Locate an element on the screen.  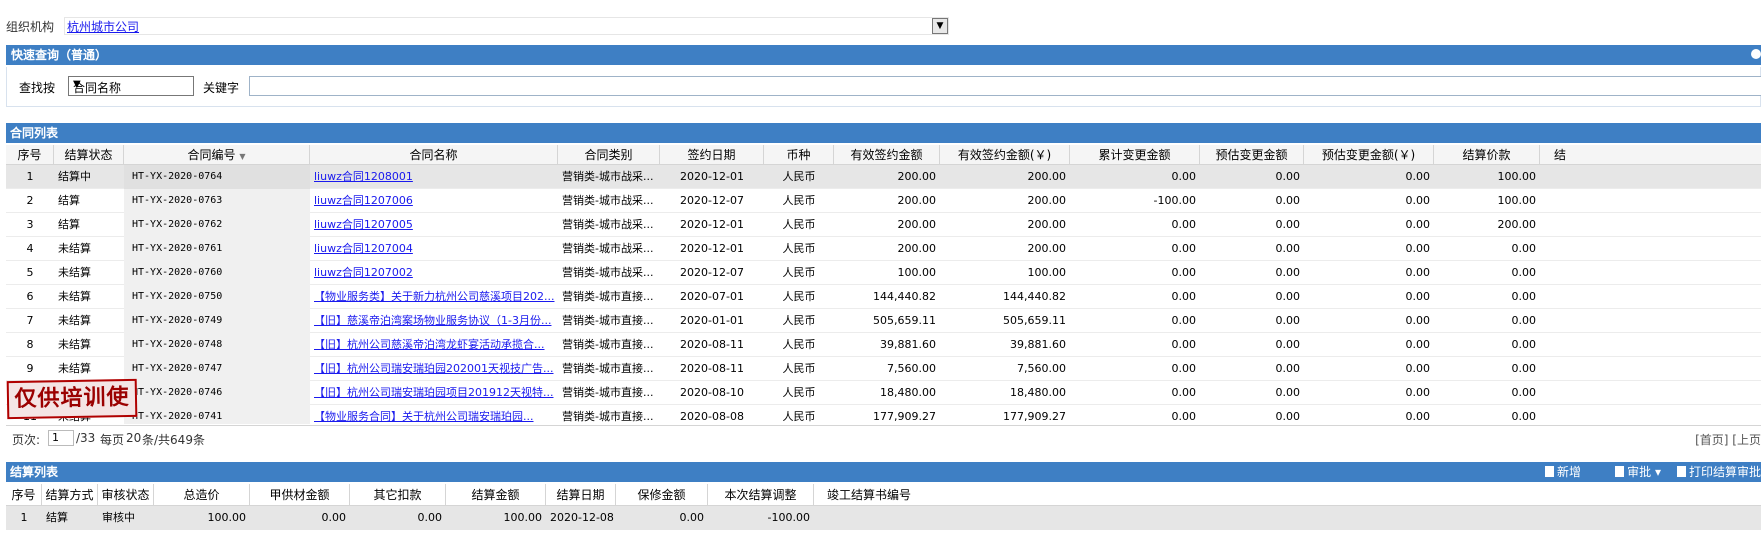
cell-state: 审核中 is located at coordinates (118, 517).